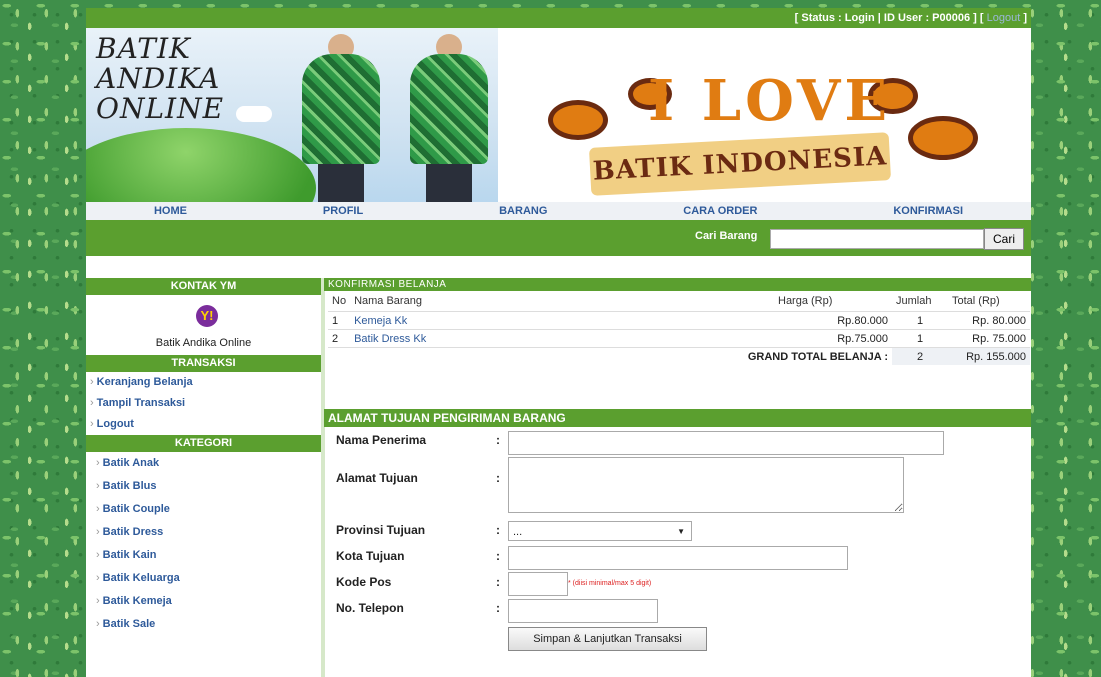  I want to click on ym-label: Batik Andika Online, so click(203, 343).